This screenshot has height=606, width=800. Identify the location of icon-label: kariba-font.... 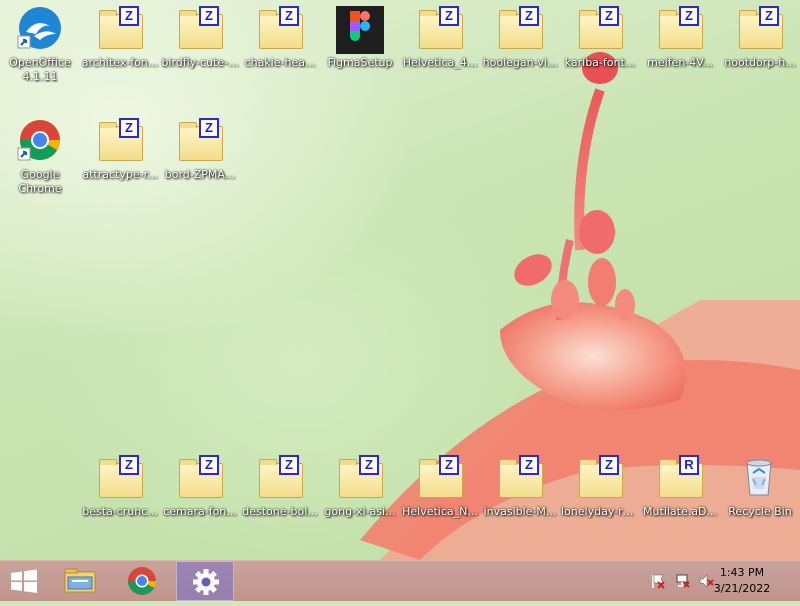
(600, 62).